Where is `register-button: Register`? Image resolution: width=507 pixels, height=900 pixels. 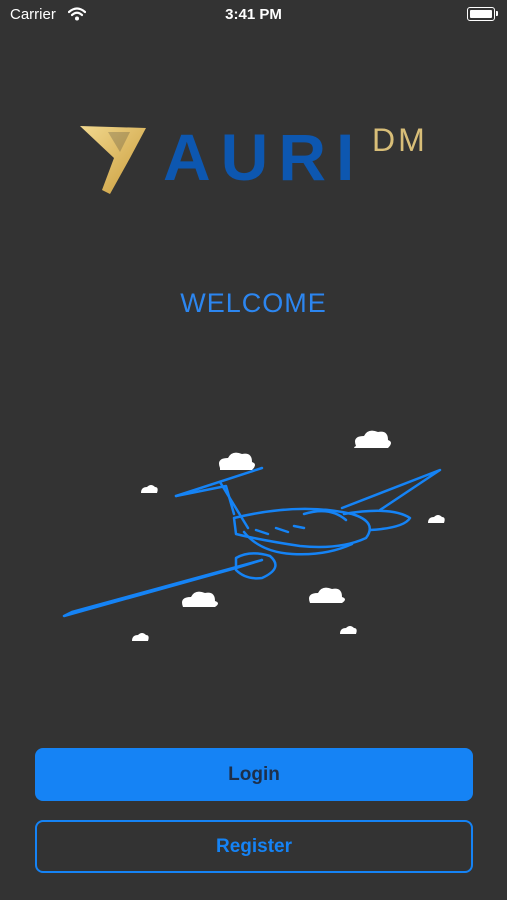 register-button: Register is located at coordinates (254, 846).